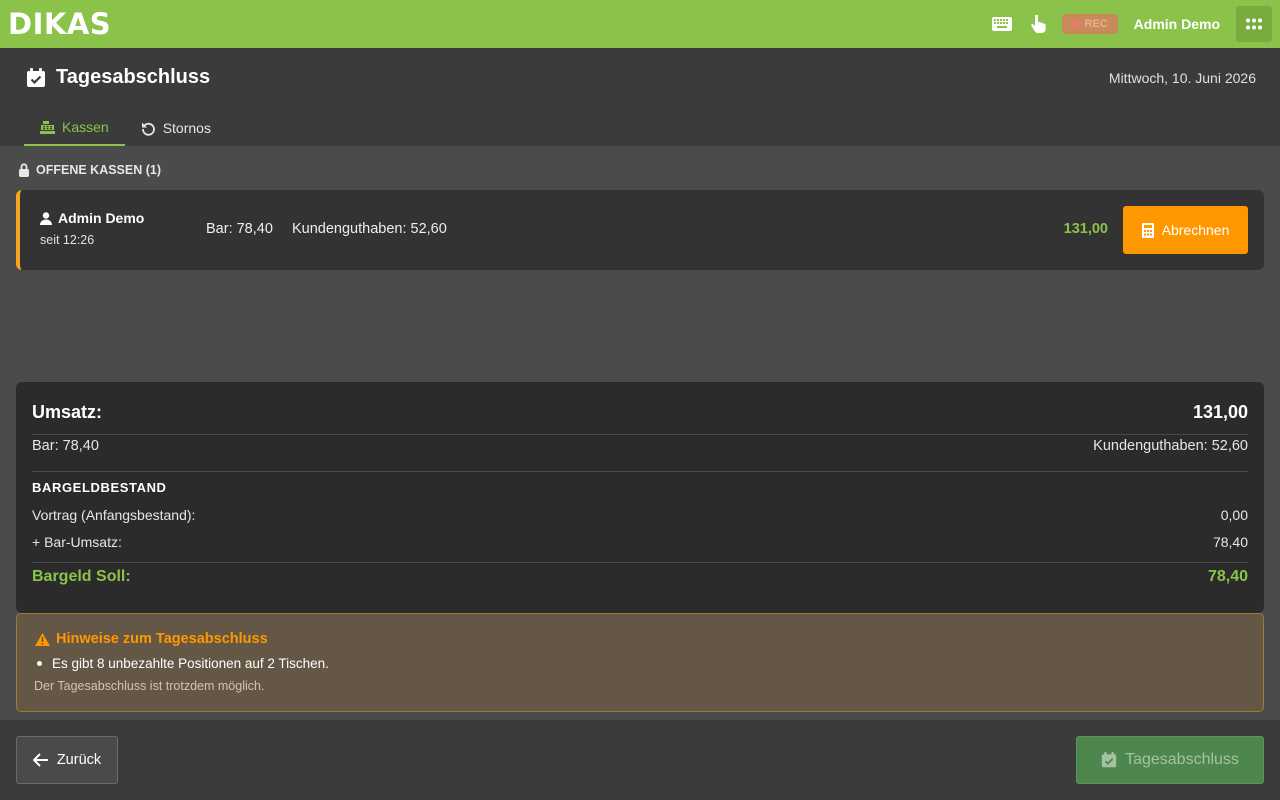 Image resolution: width=1280 pixels, height=800 pixels. I want to click on touch-hand-icon, so click(1038, 24).